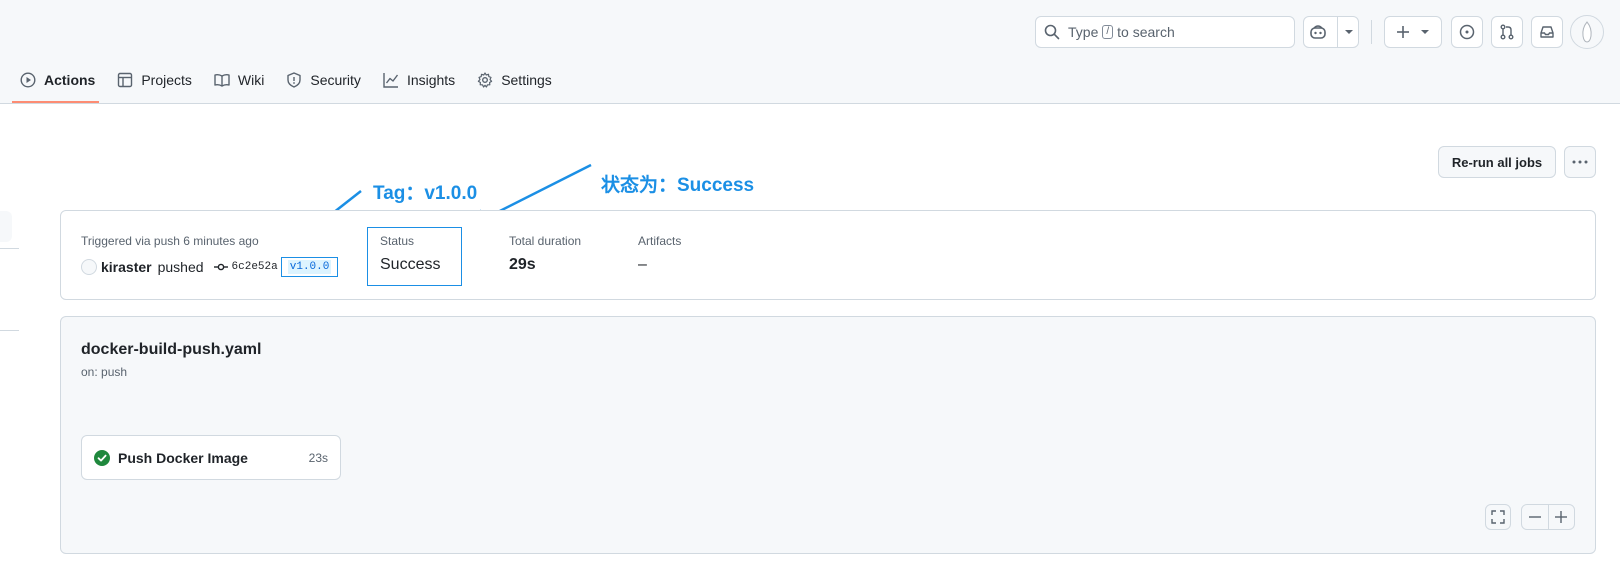 This screenshot has width=1620, height=581. Describe the element at coordinates (126, 267) in the screenshot. I see `actor-link: kiraster` at that location.